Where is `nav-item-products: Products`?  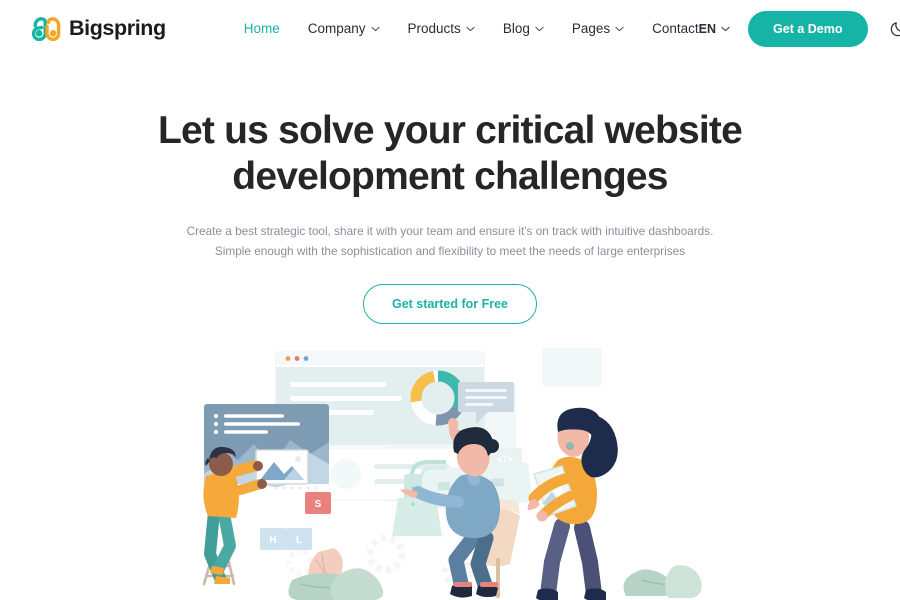 nav-item-products: Products is located at coordinates (441, 28).